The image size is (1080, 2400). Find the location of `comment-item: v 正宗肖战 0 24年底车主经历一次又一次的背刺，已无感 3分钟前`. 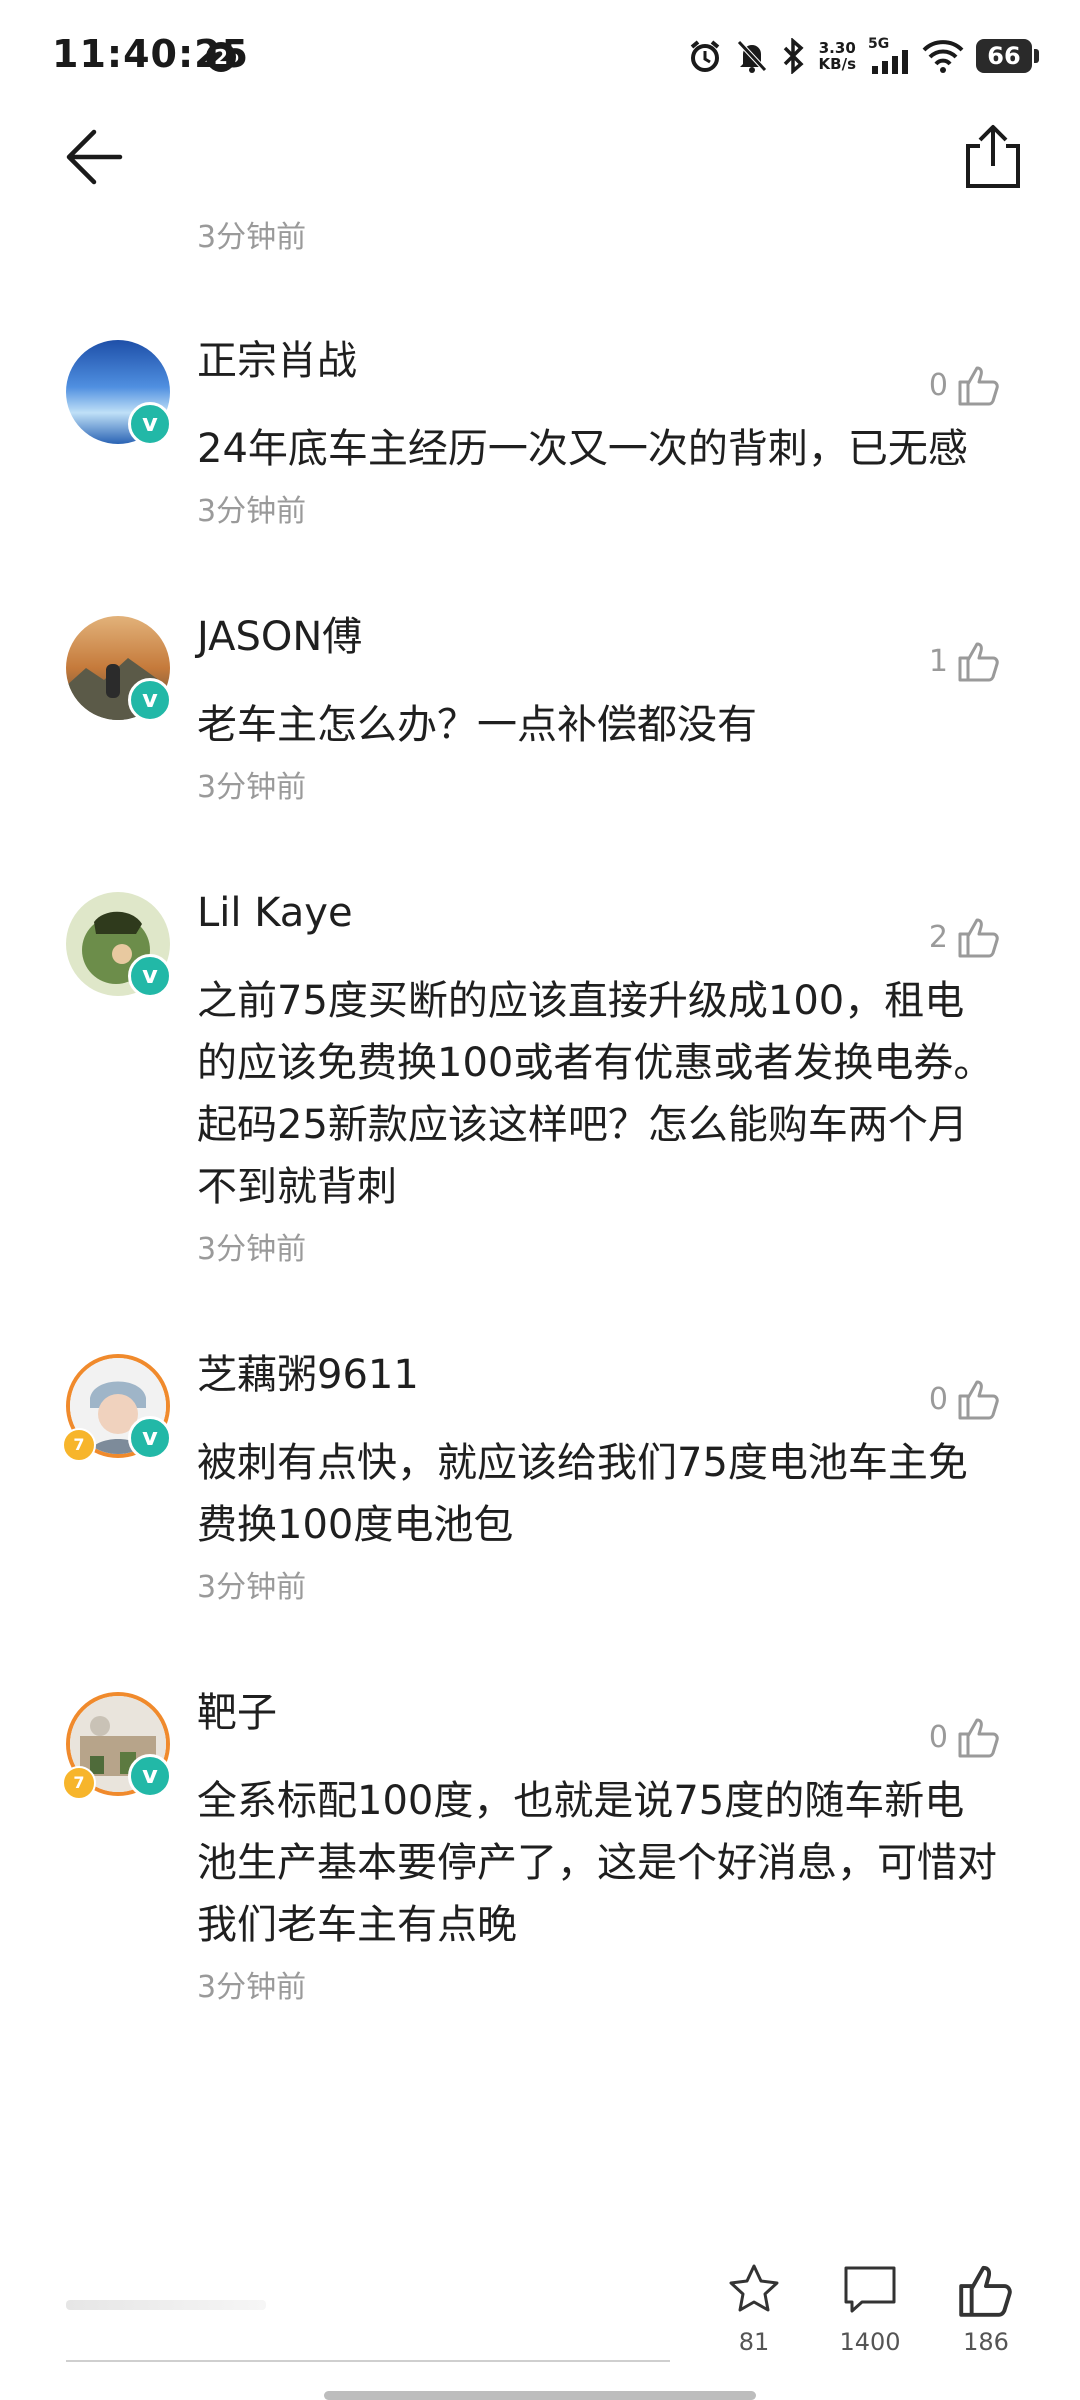

comment-item: v 正宗肖战 0 24年底车主经历一次又一次的背刺，已无感 3分钟前 is located at coordinates (540, 431).